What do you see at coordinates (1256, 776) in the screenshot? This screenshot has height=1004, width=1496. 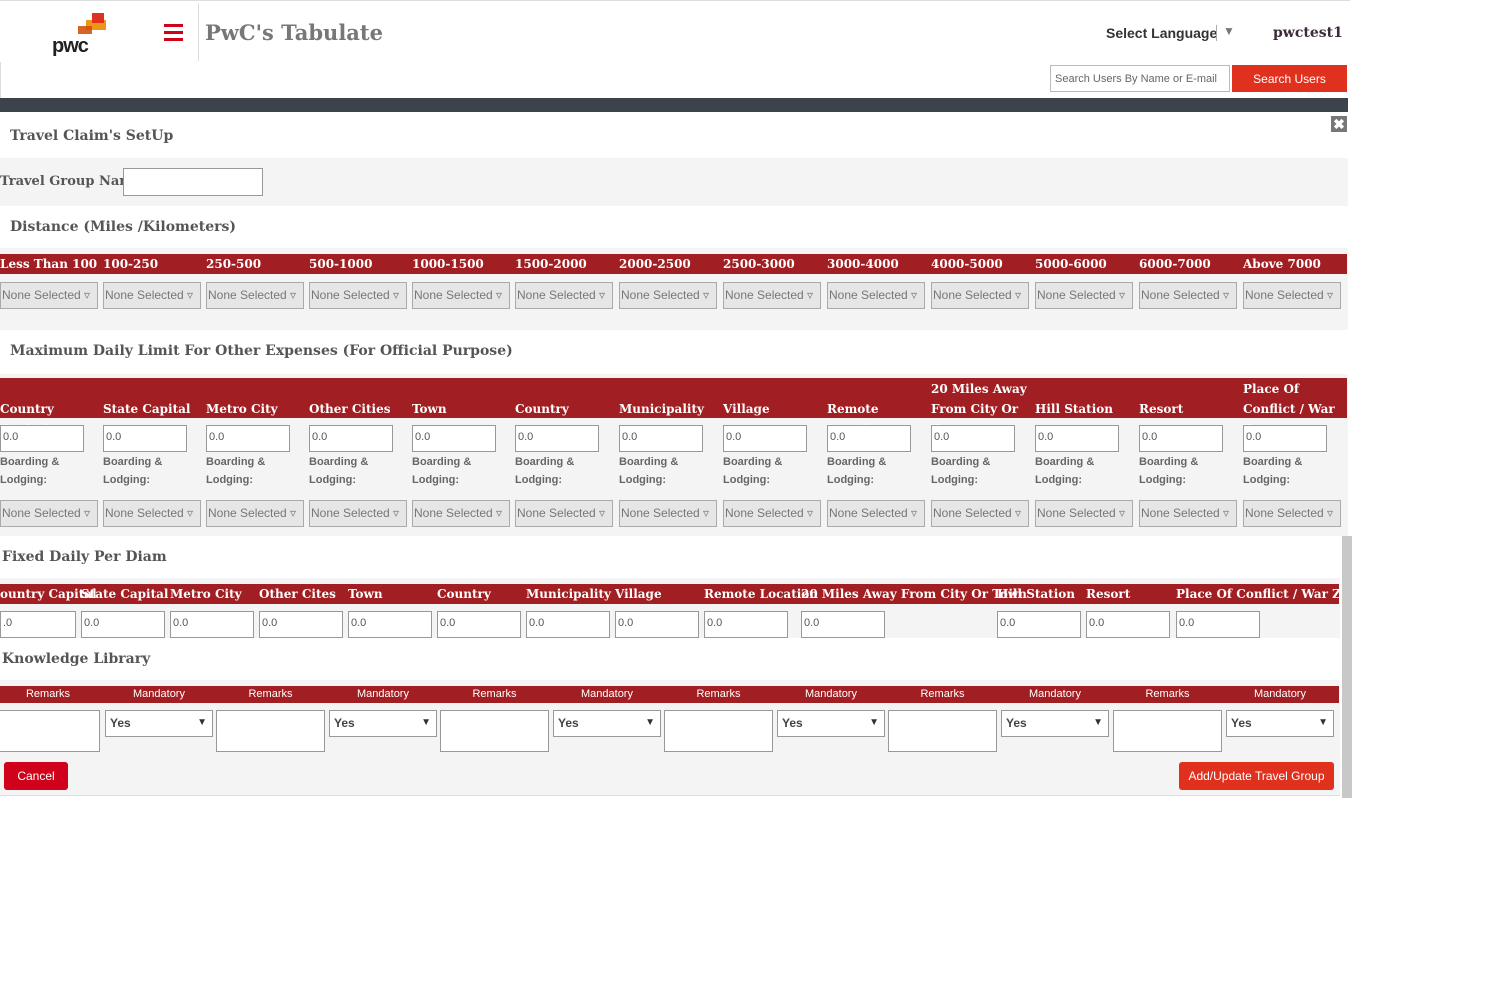 I see `add-update-travel-group-button: Add/Update Travel Group` at bounding box center [1256, 776].